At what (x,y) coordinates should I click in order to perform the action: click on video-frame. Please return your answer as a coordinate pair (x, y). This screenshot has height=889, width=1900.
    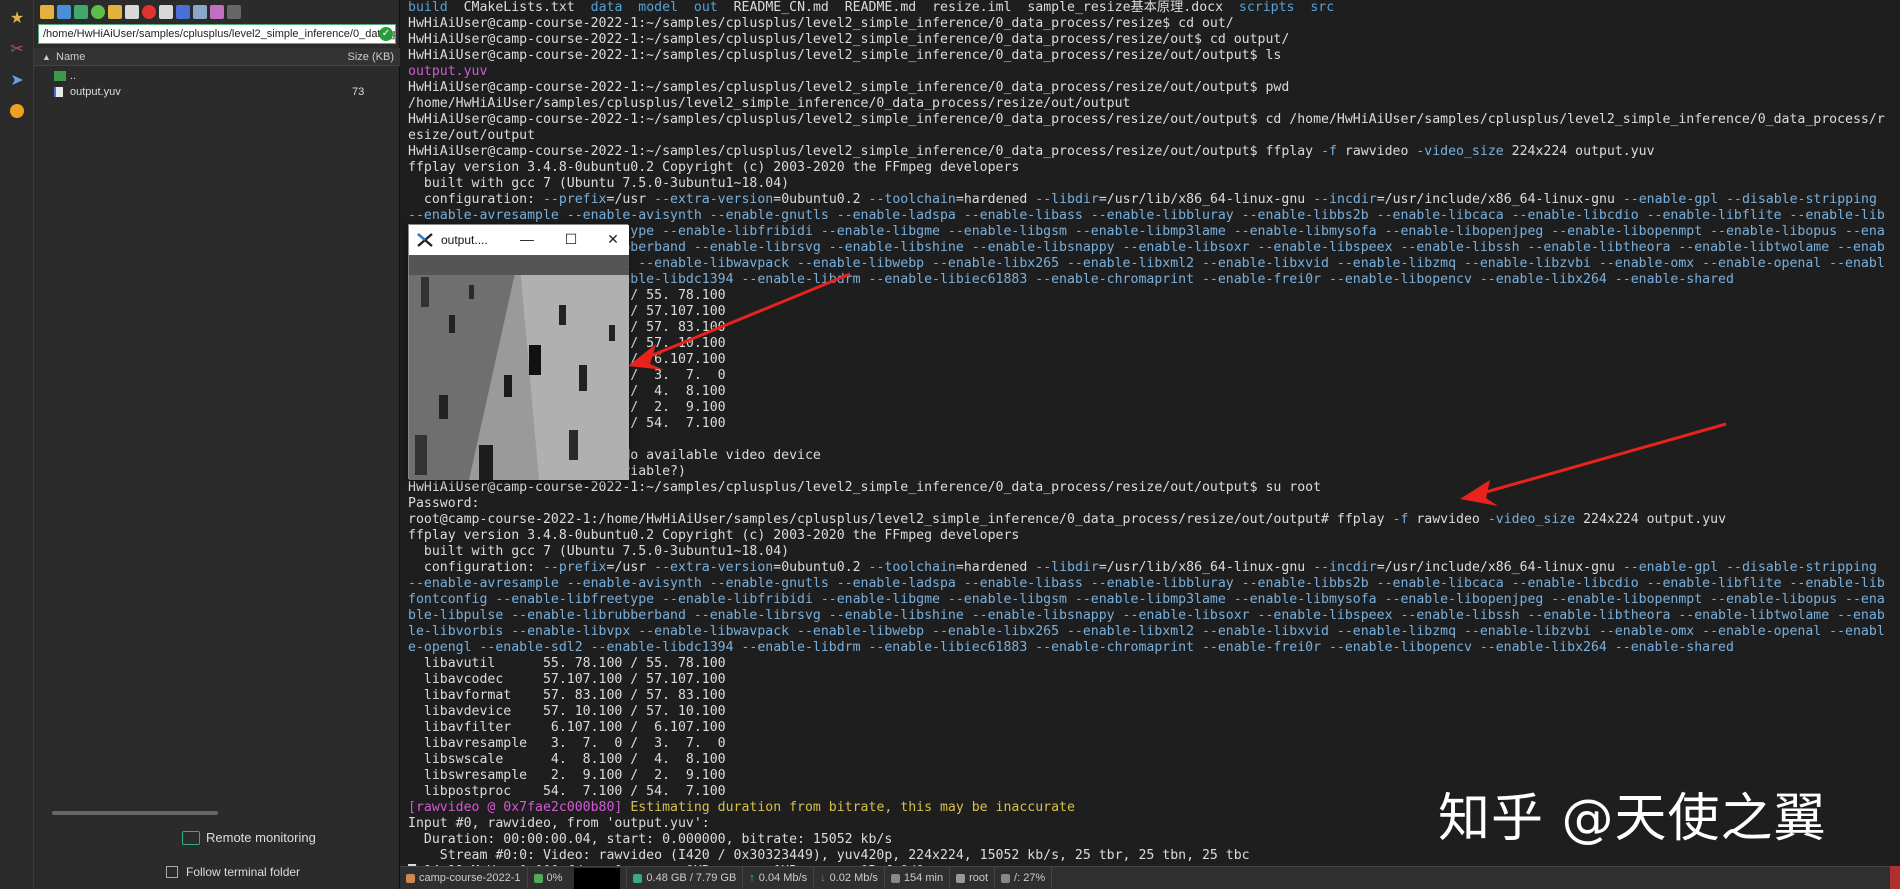
    Looking at the image, I should click on (519, 367).